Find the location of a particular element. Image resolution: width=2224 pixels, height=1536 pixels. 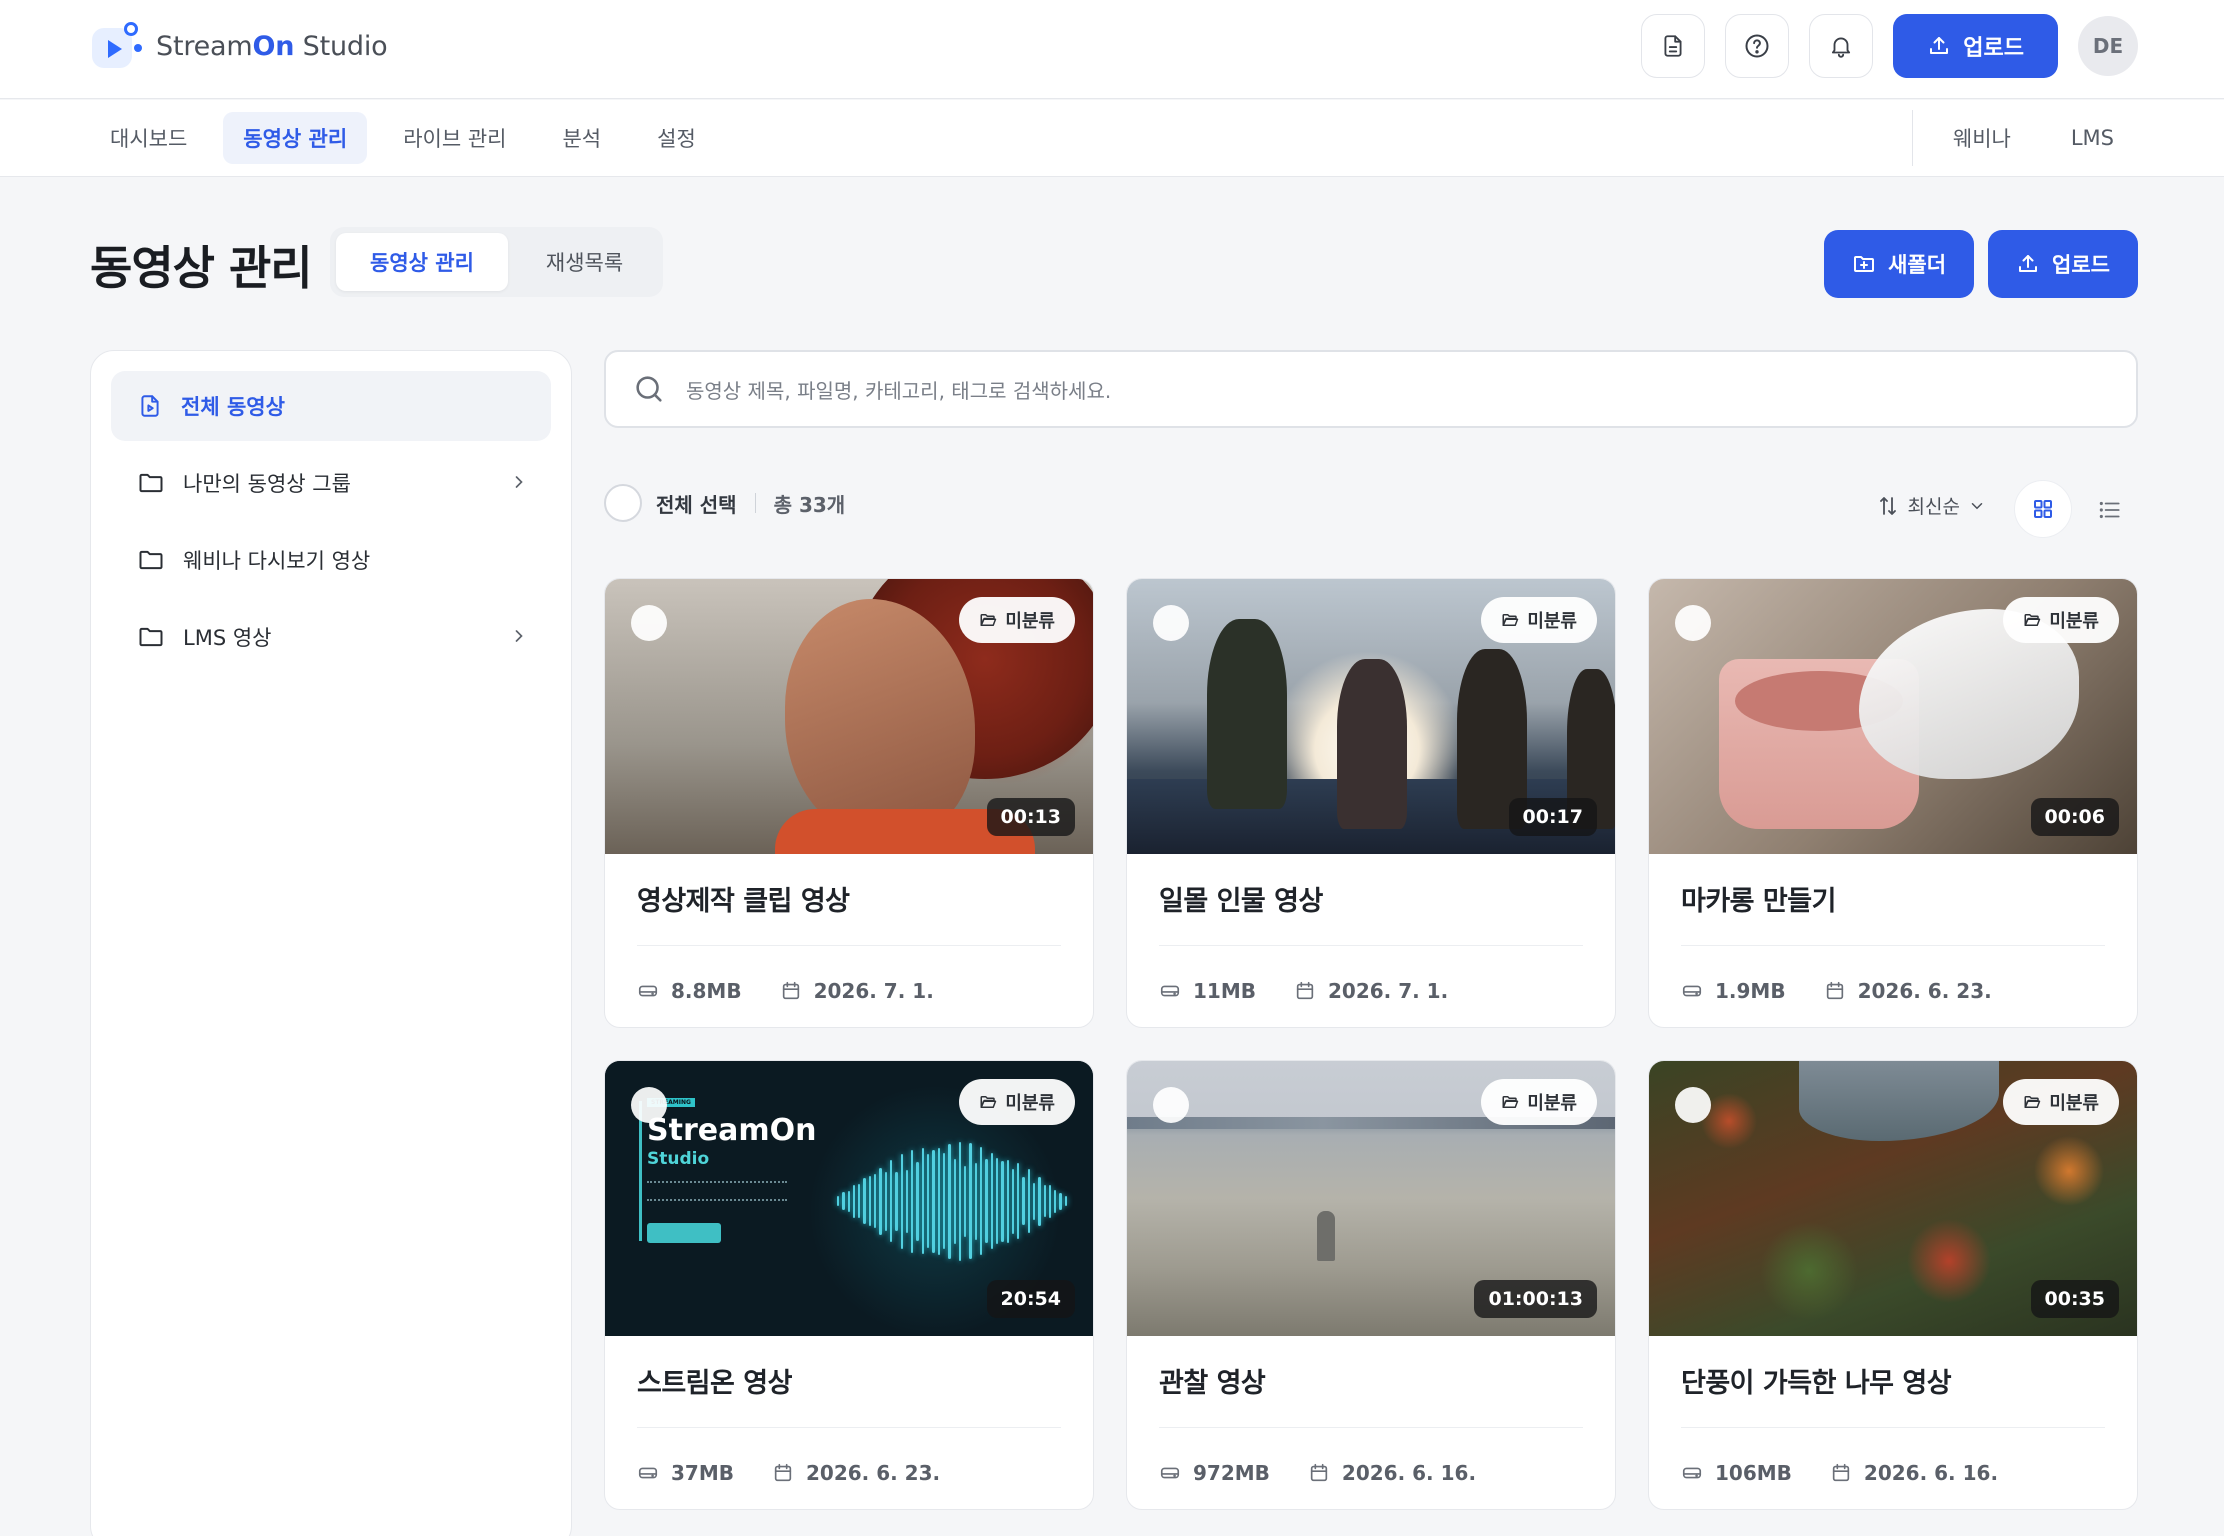

document-button is located at coordinates (1673, 46).